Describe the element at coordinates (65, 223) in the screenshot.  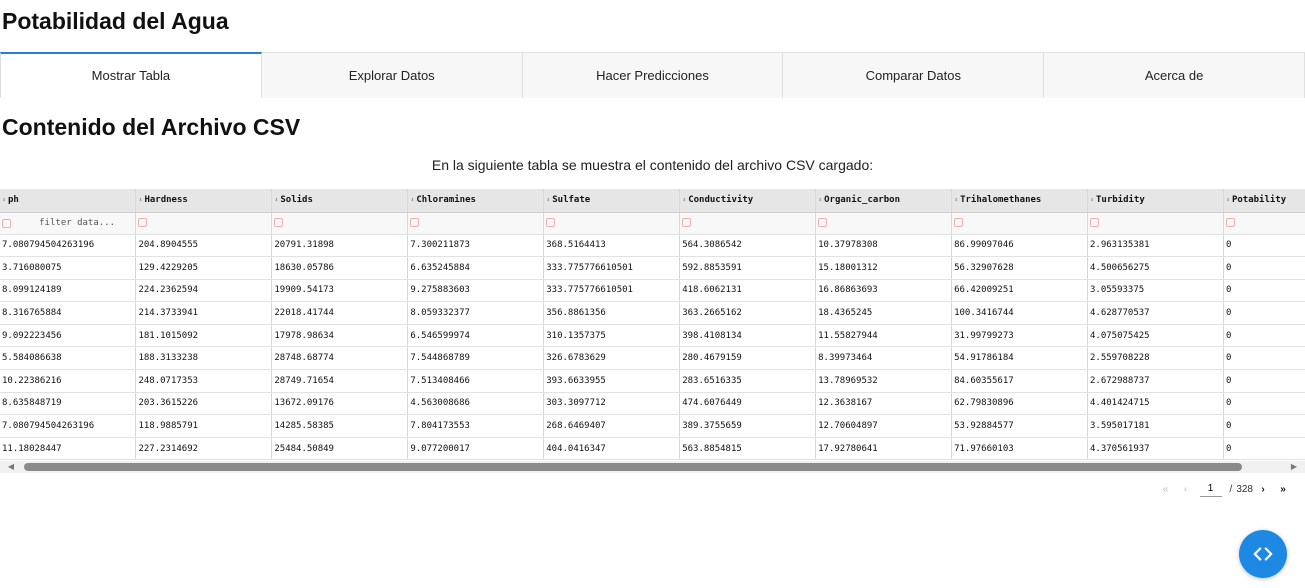
I see `filter-input` at that location.